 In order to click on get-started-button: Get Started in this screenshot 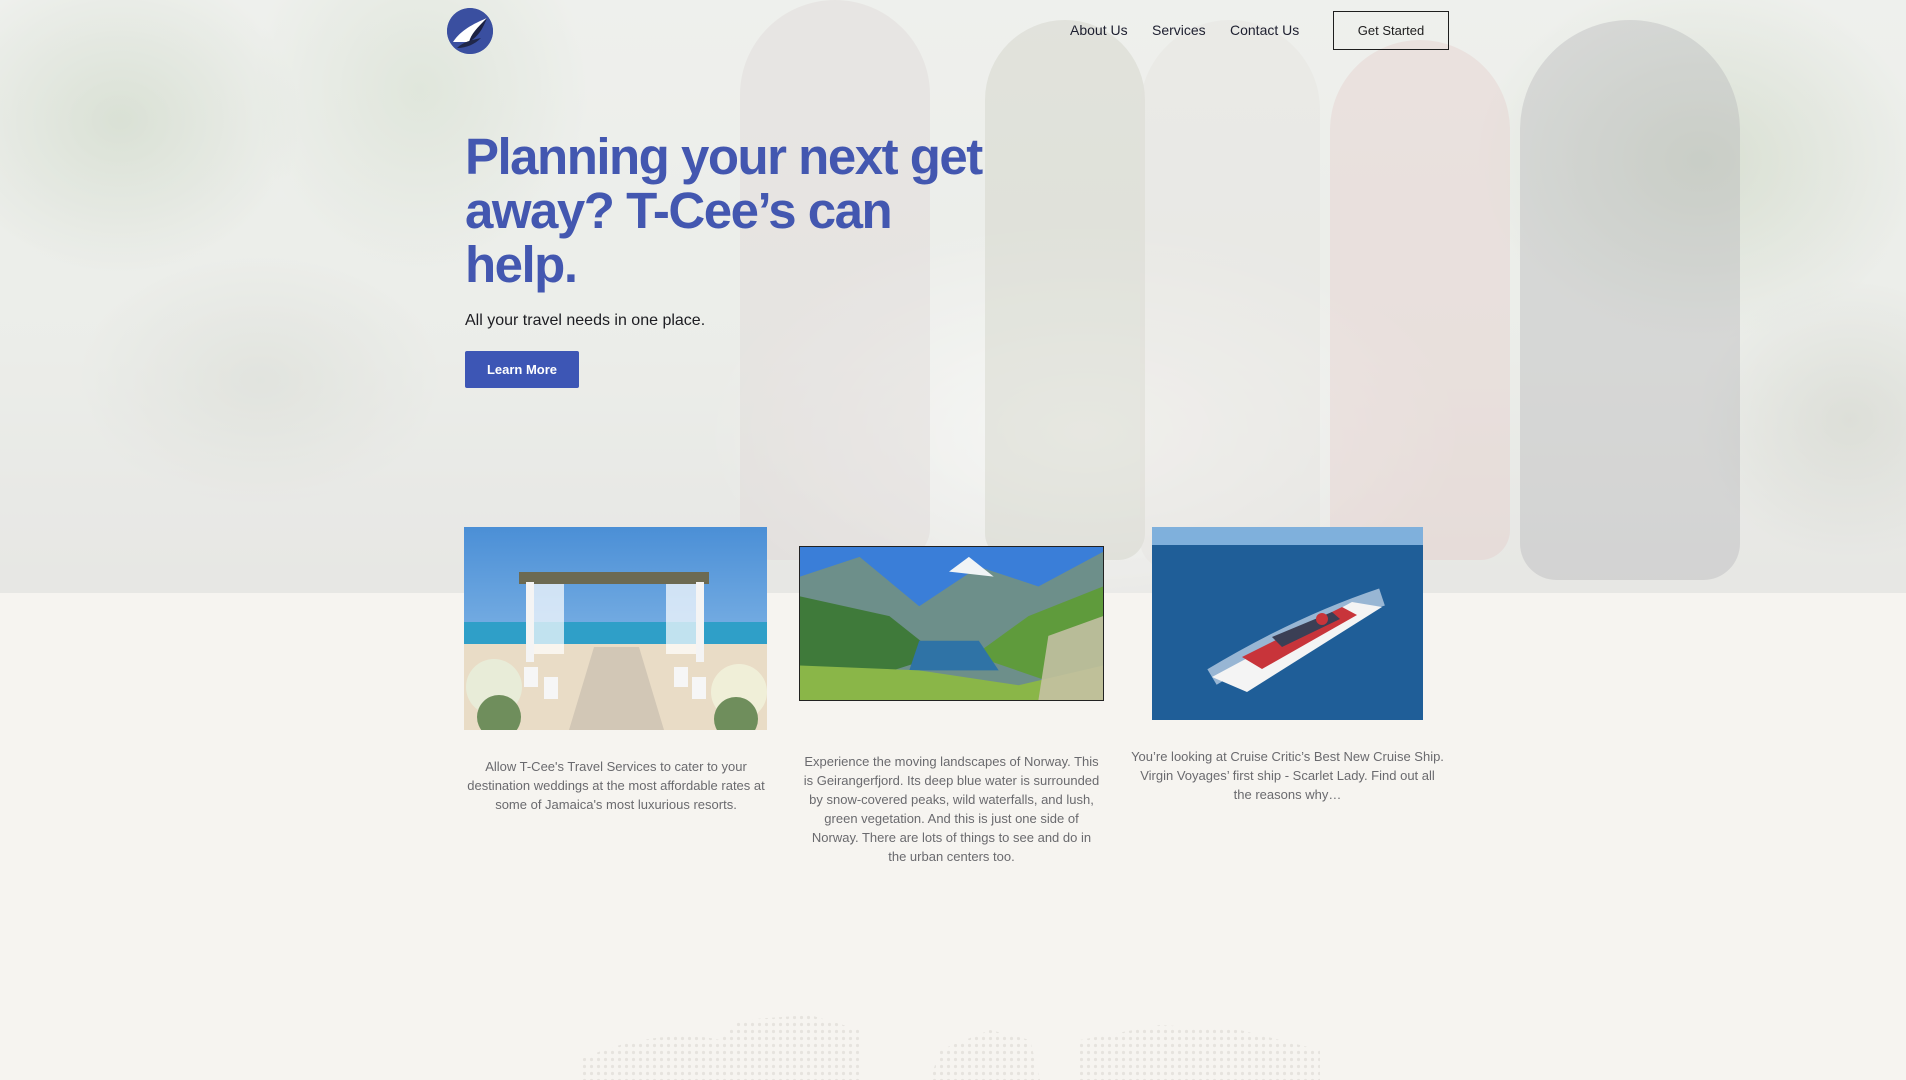, I will do `click(1391, 30)`.